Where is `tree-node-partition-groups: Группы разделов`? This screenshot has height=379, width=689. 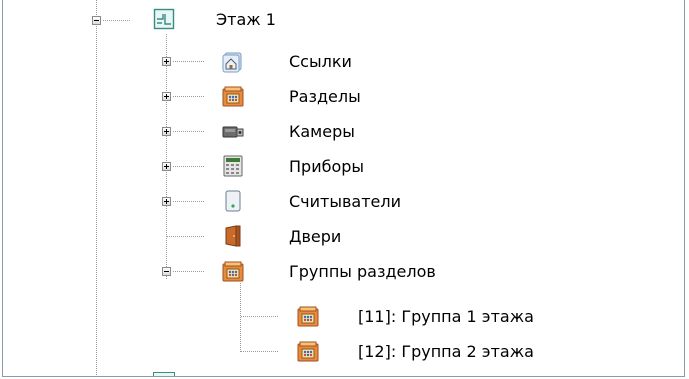
tree-node-partition-groups: Группы разделов is located at coordinates (343, 272).